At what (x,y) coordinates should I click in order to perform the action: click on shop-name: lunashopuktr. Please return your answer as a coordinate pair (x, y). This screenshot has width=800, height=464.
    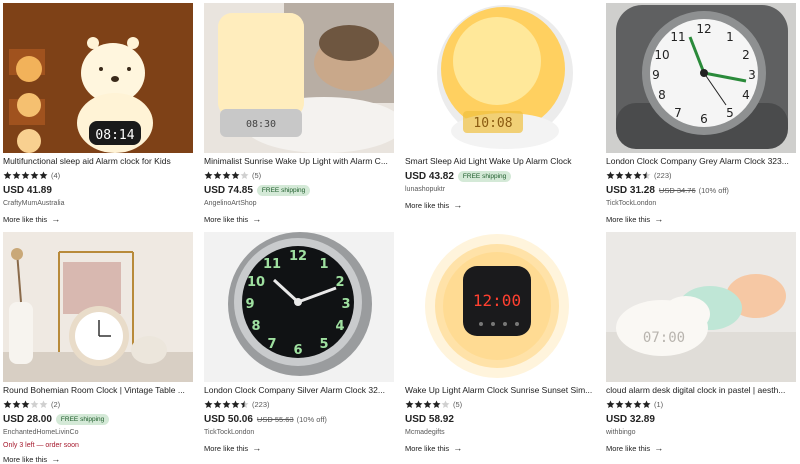
    Looking at the image, I should click on (500, 189).